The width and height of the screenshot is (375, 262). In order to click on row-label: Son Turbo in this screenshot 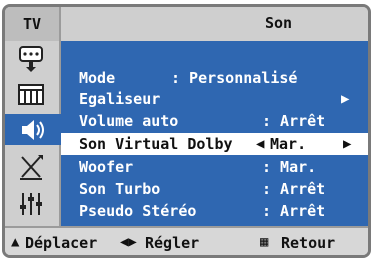, I will do `click(120, 189)`.